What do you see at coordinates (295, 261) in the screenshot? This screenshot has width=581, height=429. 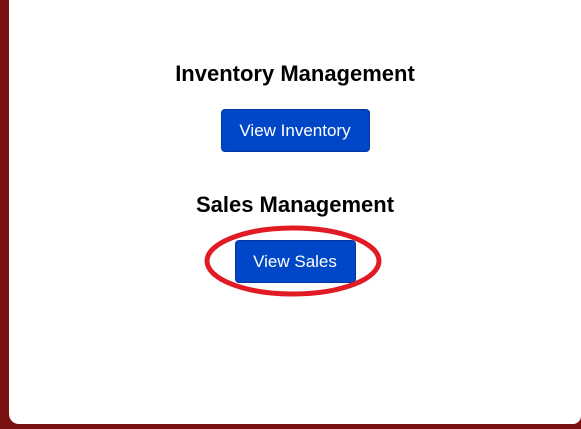 I see `view-sales-button: View Sales` at bounding box center [295, 261].